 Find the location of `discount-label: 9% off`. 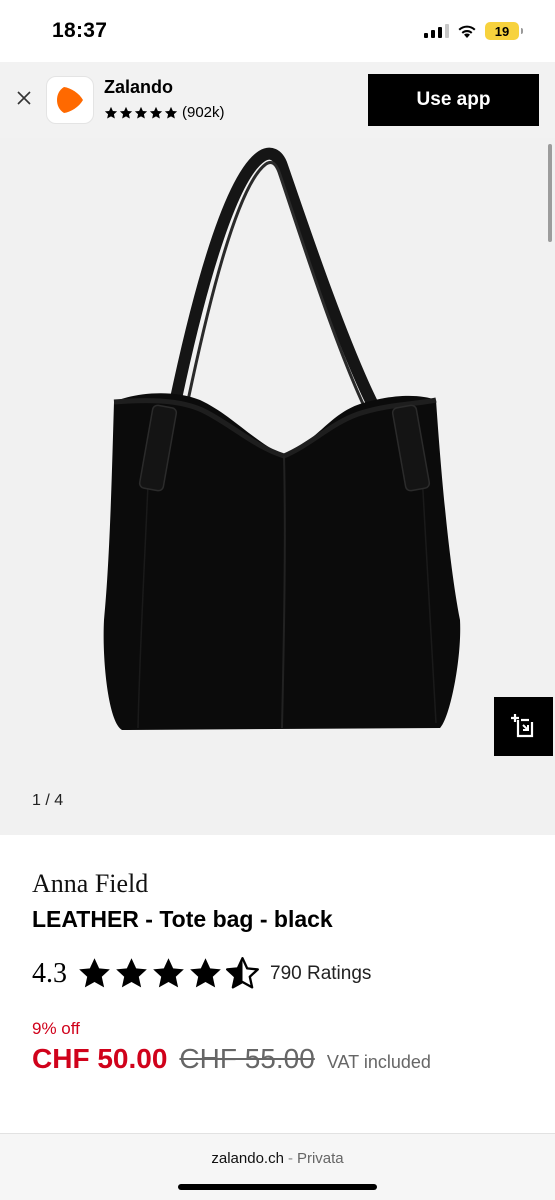

discount-label: 9% off is located at coordinates (56, 1028).